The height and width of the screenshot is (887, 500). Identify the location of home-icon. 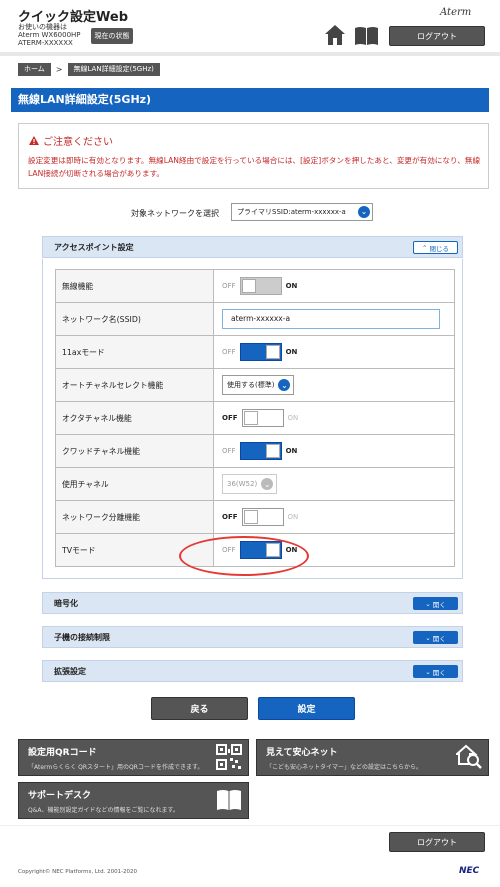
(335, 35).